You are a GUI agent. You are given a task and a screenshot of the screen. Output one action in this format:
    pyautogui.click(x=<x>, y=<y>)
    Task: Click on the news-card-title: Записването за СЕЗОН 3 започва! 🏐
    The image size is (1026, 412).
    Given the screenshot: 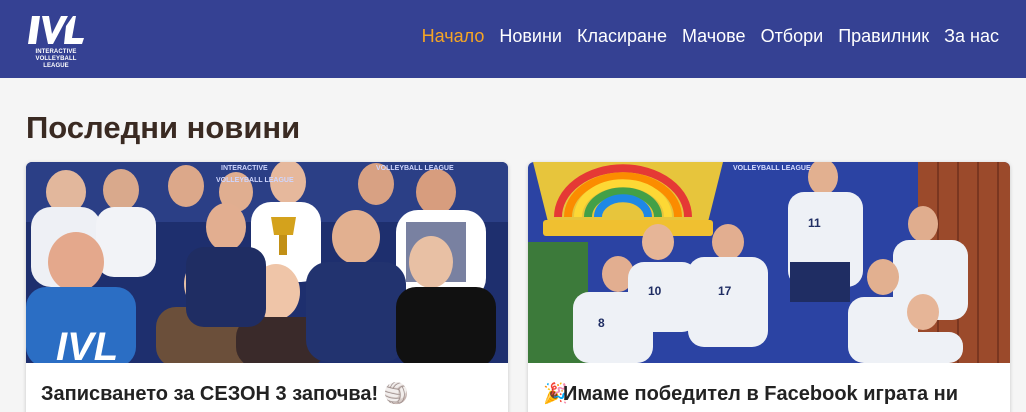 What is the action you would take?
    pyautogui.click(x=225, y=394)
    